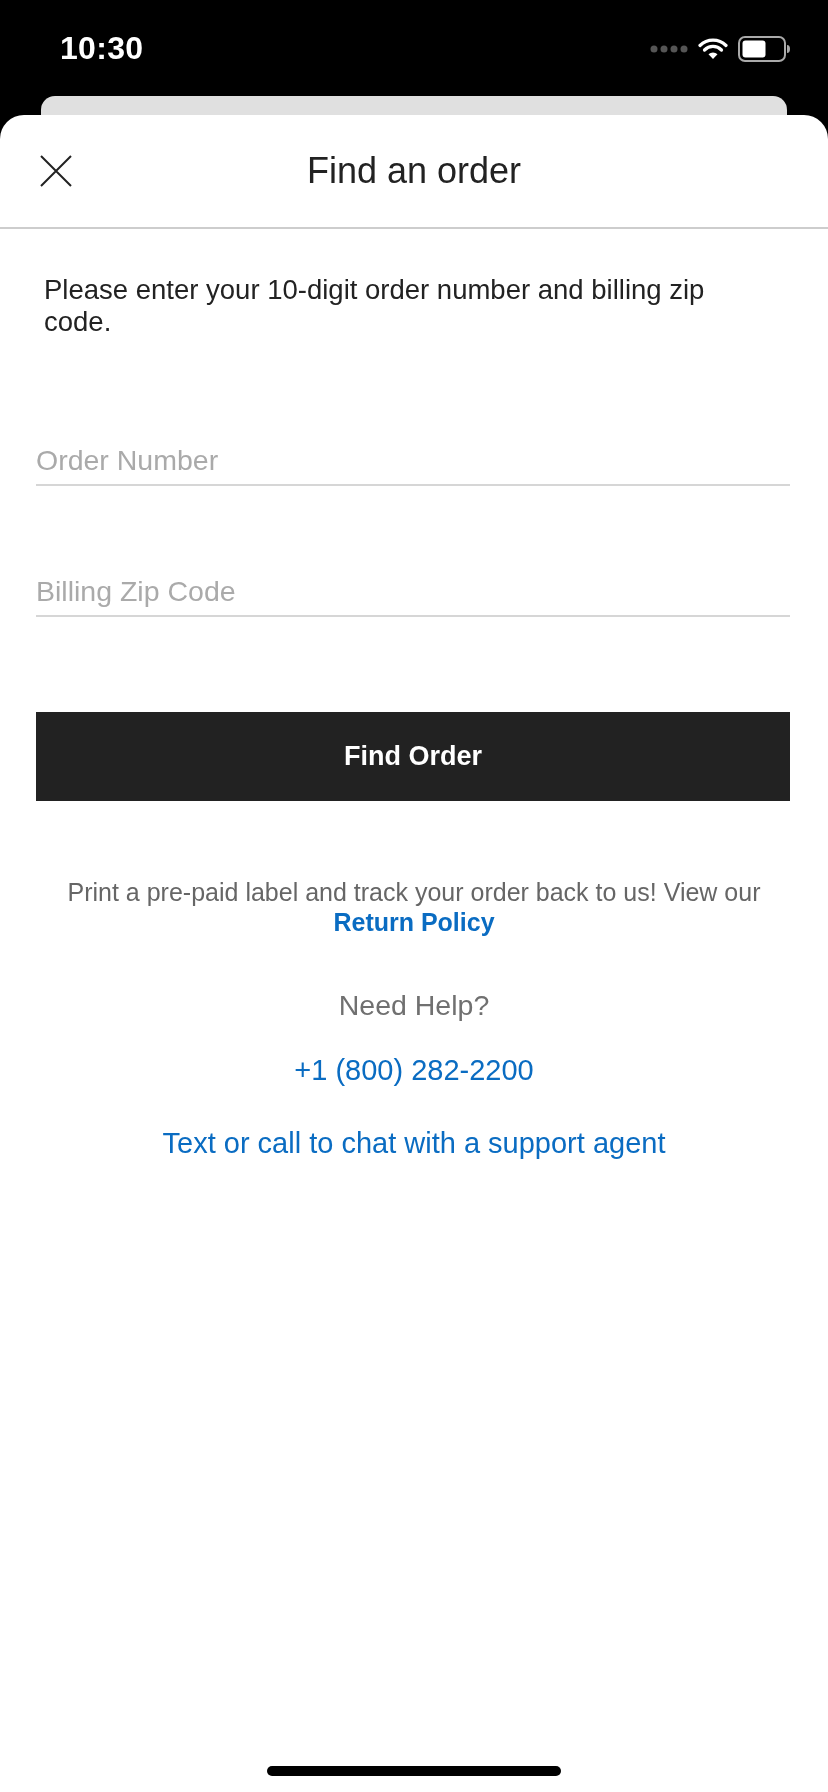 Image resolution: width=828 pixels, height=1792 pixels. I want to click on instructions-text: Please enter your 10-digit order number and billing zip code., so click(375, 306).